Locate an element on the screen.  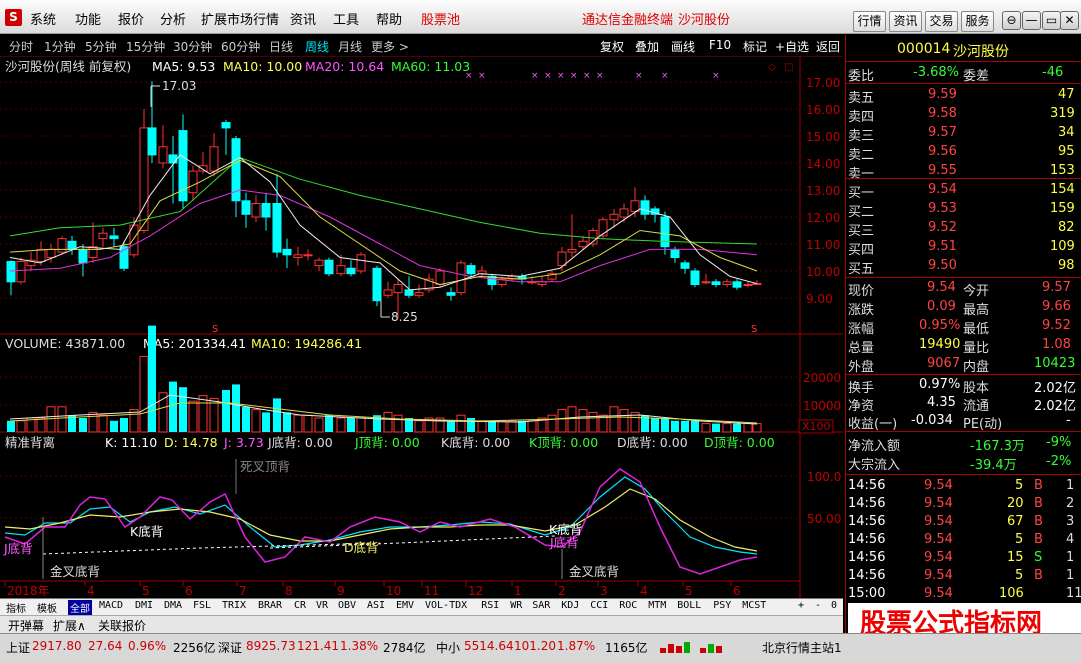
anno-k-bottom-a: K底背 is located at coordinates (146, 531).